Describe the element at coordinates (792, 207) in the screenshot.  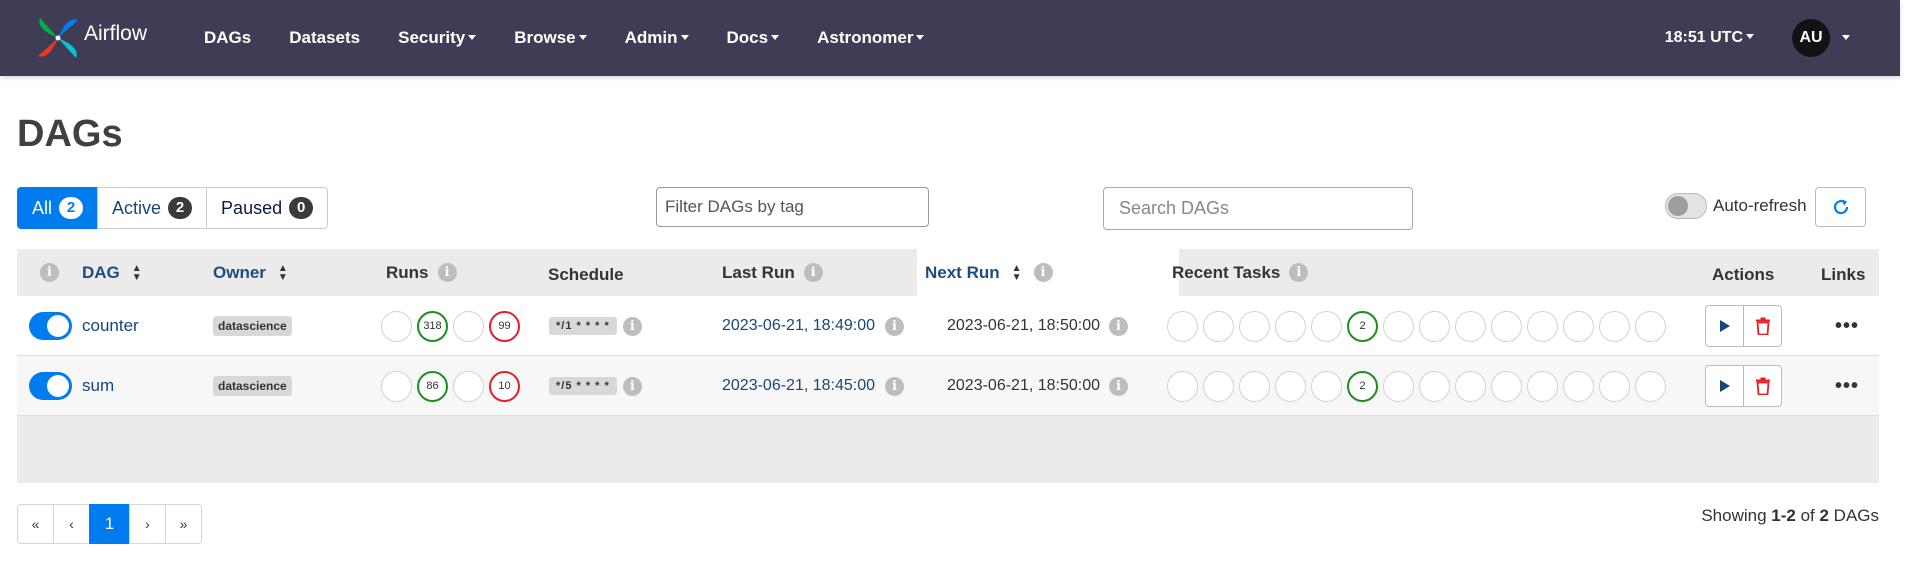
I see `tag-filter-select: Filter DAGs by tag` at that location.